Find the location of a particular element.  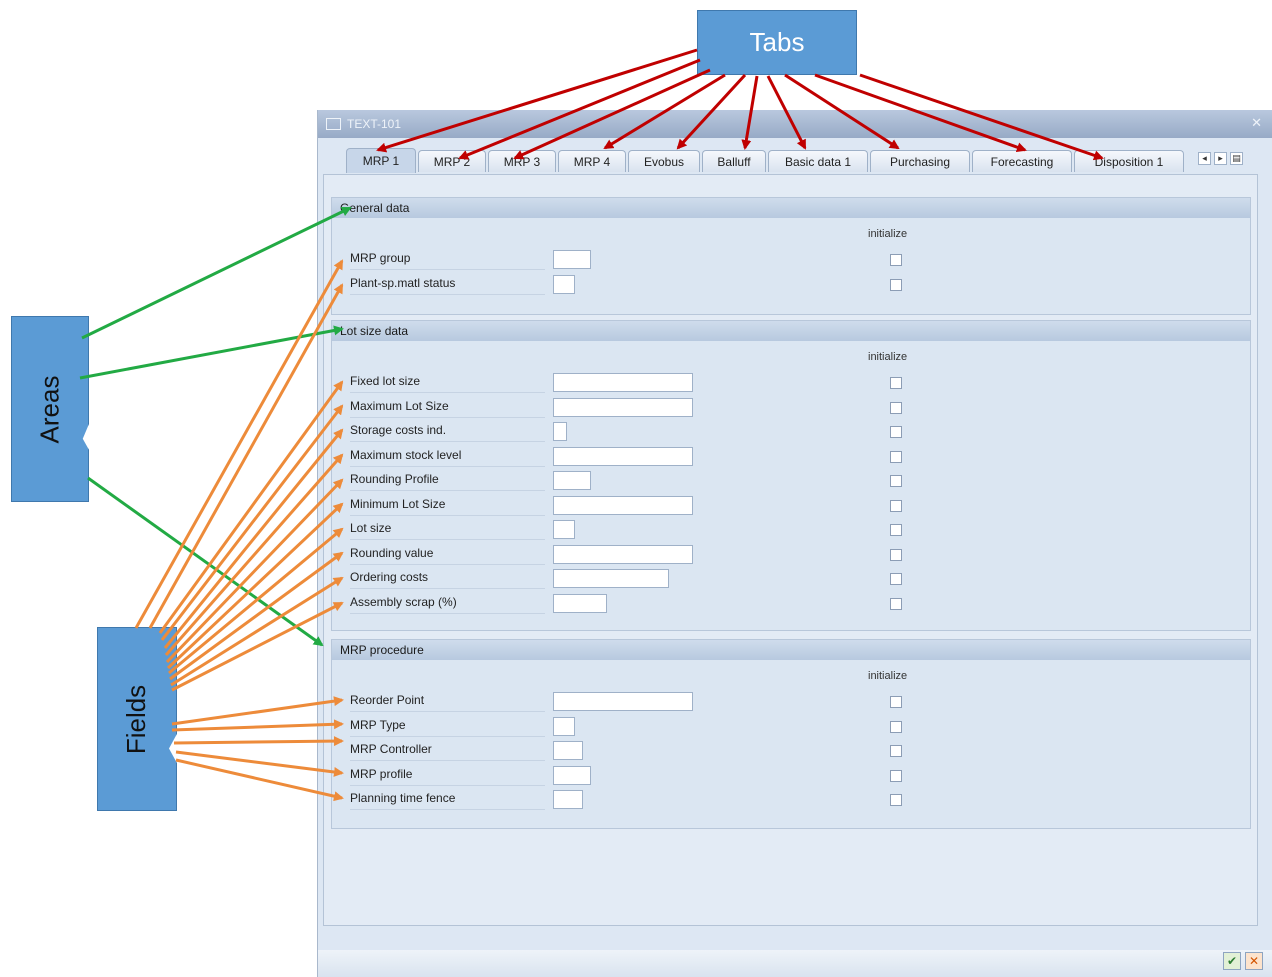

minimum-lot-size-input is located at coordinates (623, 505).